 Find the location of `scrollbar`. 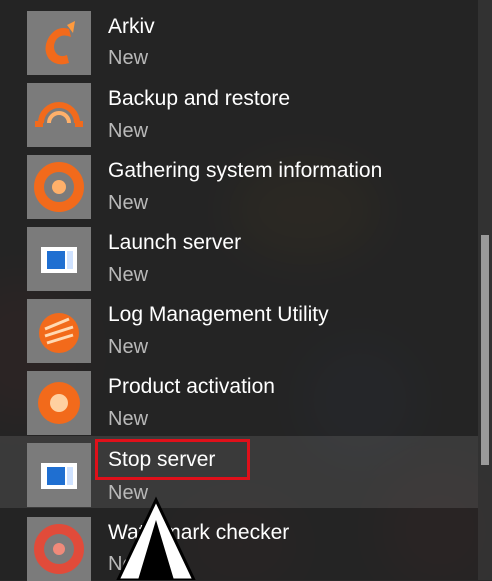

scrollbar is located at coordinates (485, 290).